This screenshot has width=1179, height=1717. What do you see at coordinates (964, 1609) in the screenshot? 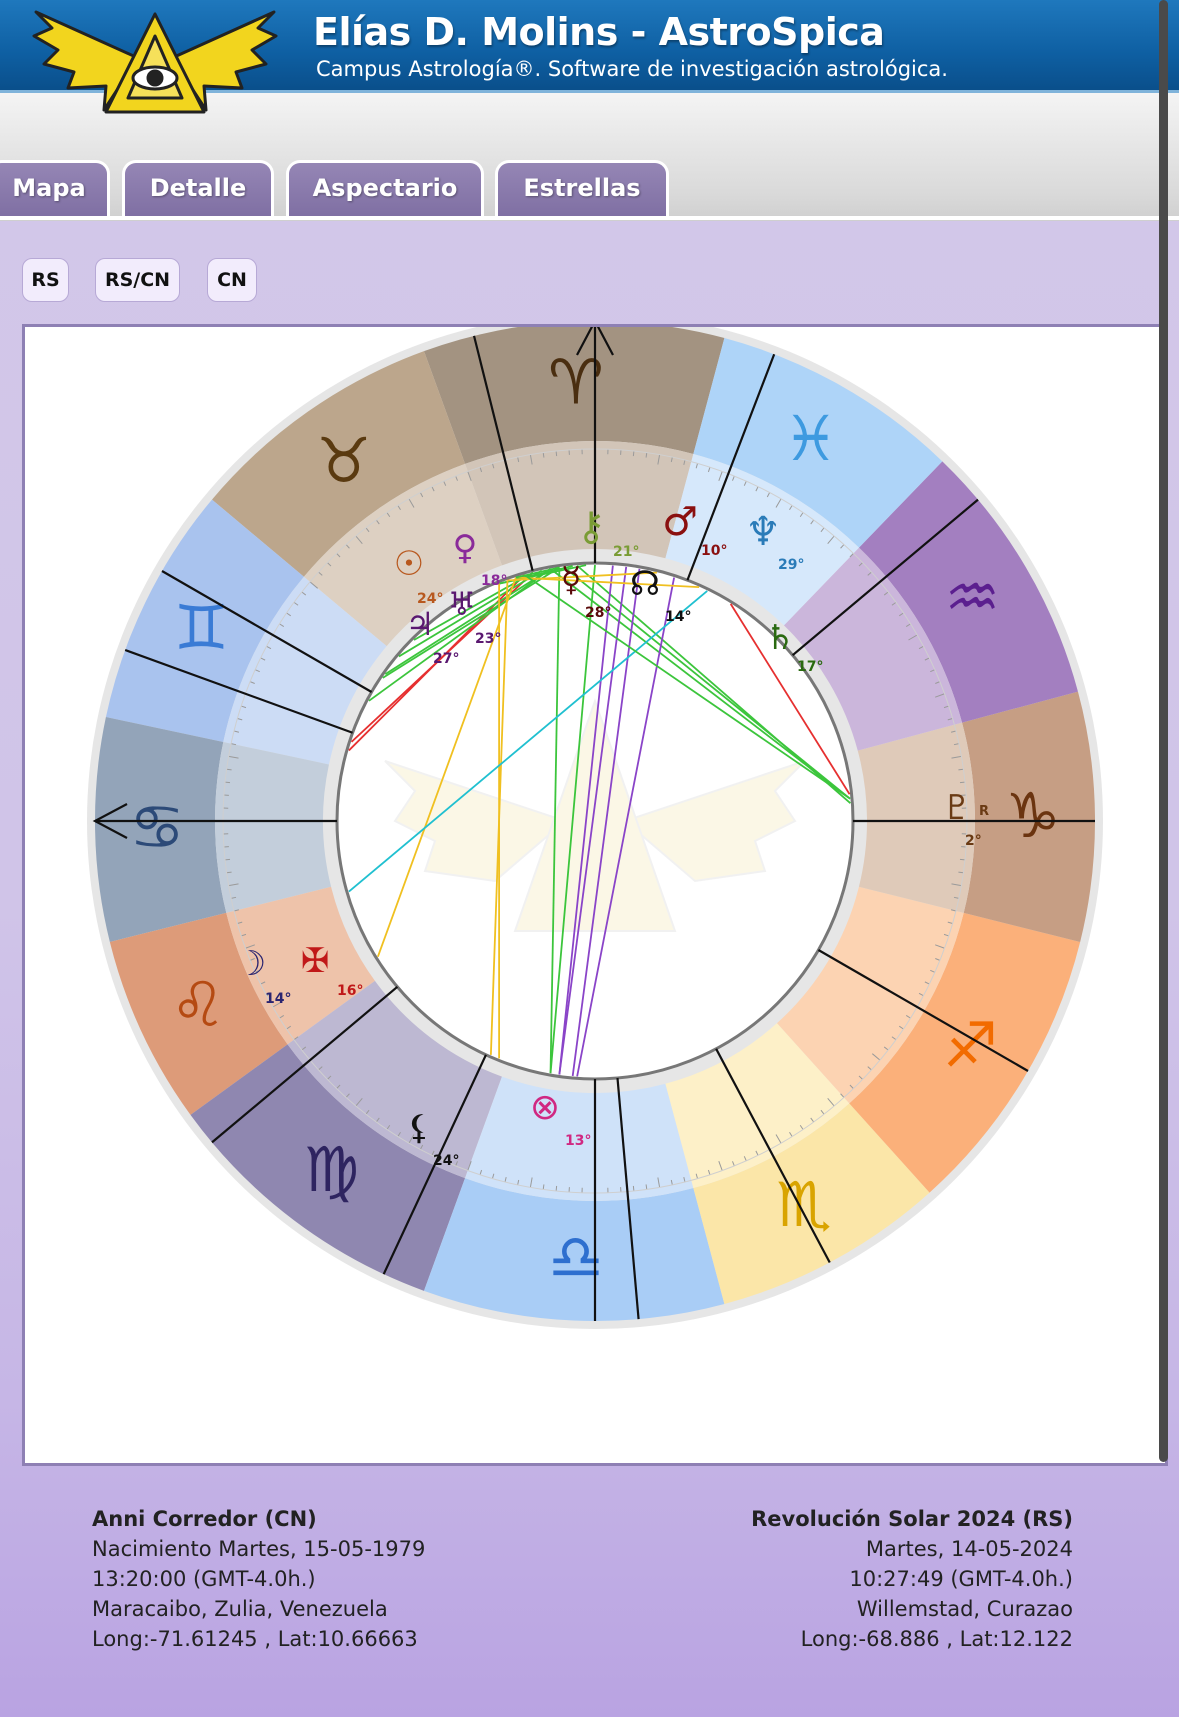
I see `return-place: Willemstad, Curazao` at bounding box center [964, 1609].